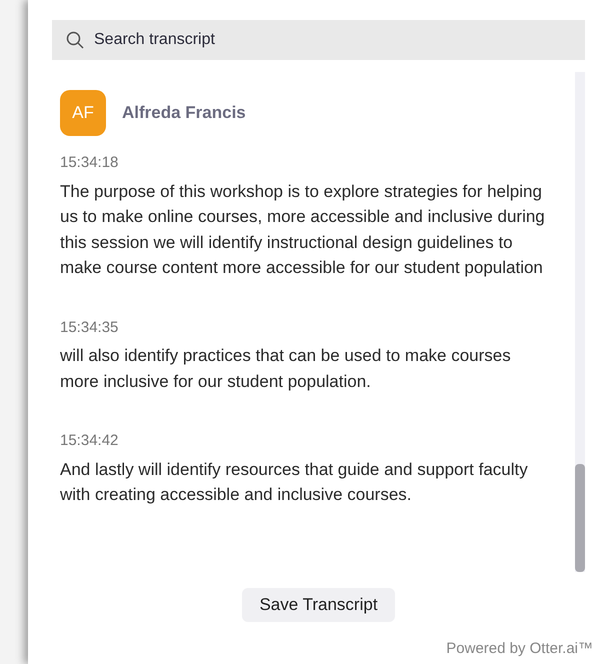 The image size is (593, 664). Describe the element at coordinates (184, 113) in the screenshot. I see `speaker-name: Alfreda Francis` at that location.